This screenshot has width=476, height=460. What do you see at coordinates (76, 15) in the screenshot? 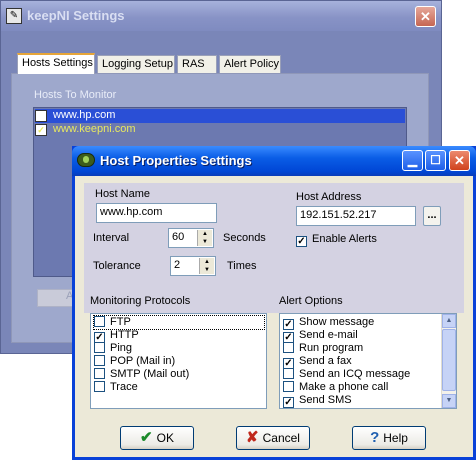
I see `window-title: keepNI Settings` at bounding box center [76, 15].